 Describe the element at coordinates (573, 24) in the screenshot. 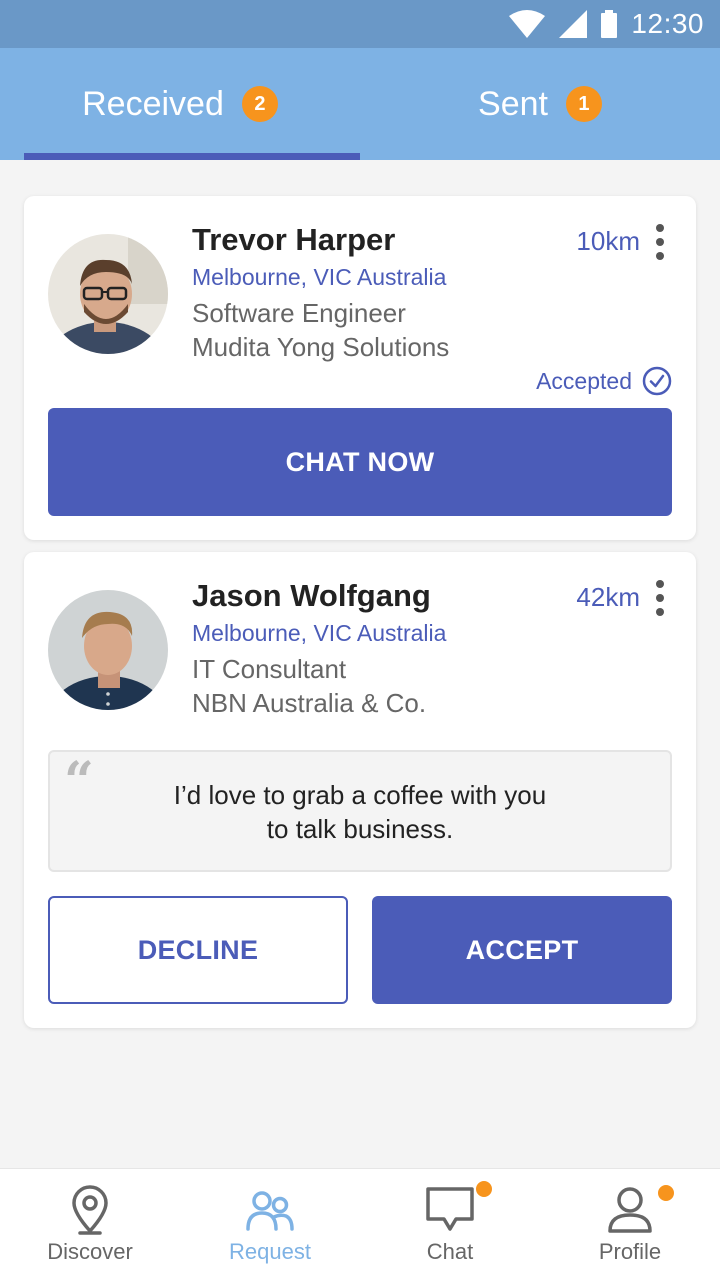

I see `signal-icon` at that location.